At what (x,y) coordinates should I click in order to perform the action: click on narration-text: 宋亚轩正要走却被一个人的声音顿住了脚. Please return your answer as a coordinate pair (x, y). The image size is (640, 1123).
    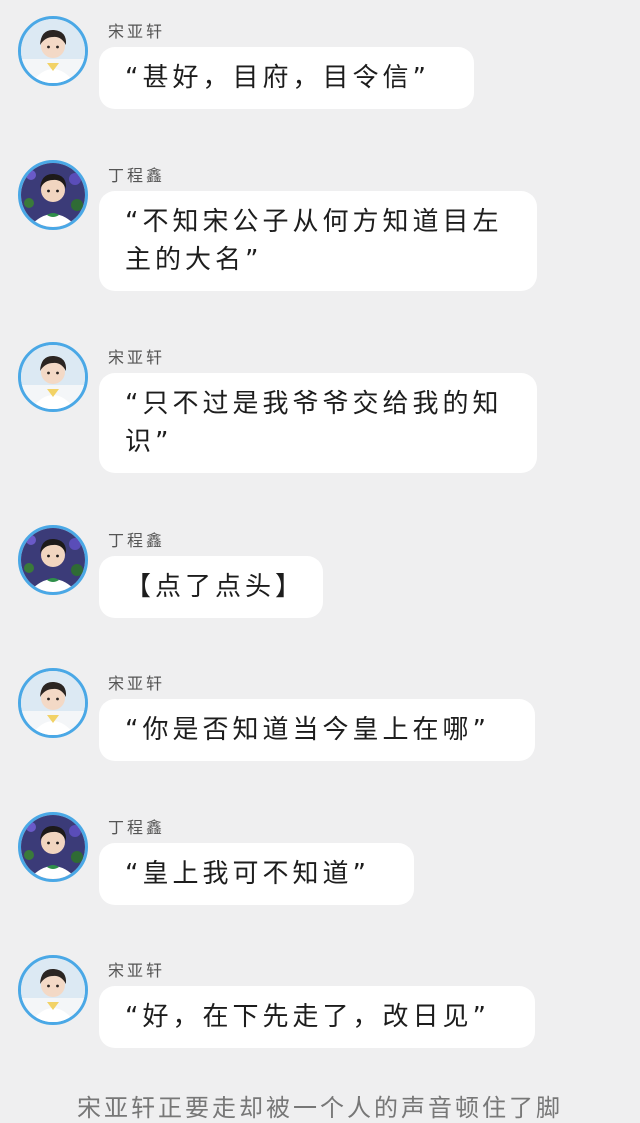
    Looking at the image, I should click on (320, 1108).